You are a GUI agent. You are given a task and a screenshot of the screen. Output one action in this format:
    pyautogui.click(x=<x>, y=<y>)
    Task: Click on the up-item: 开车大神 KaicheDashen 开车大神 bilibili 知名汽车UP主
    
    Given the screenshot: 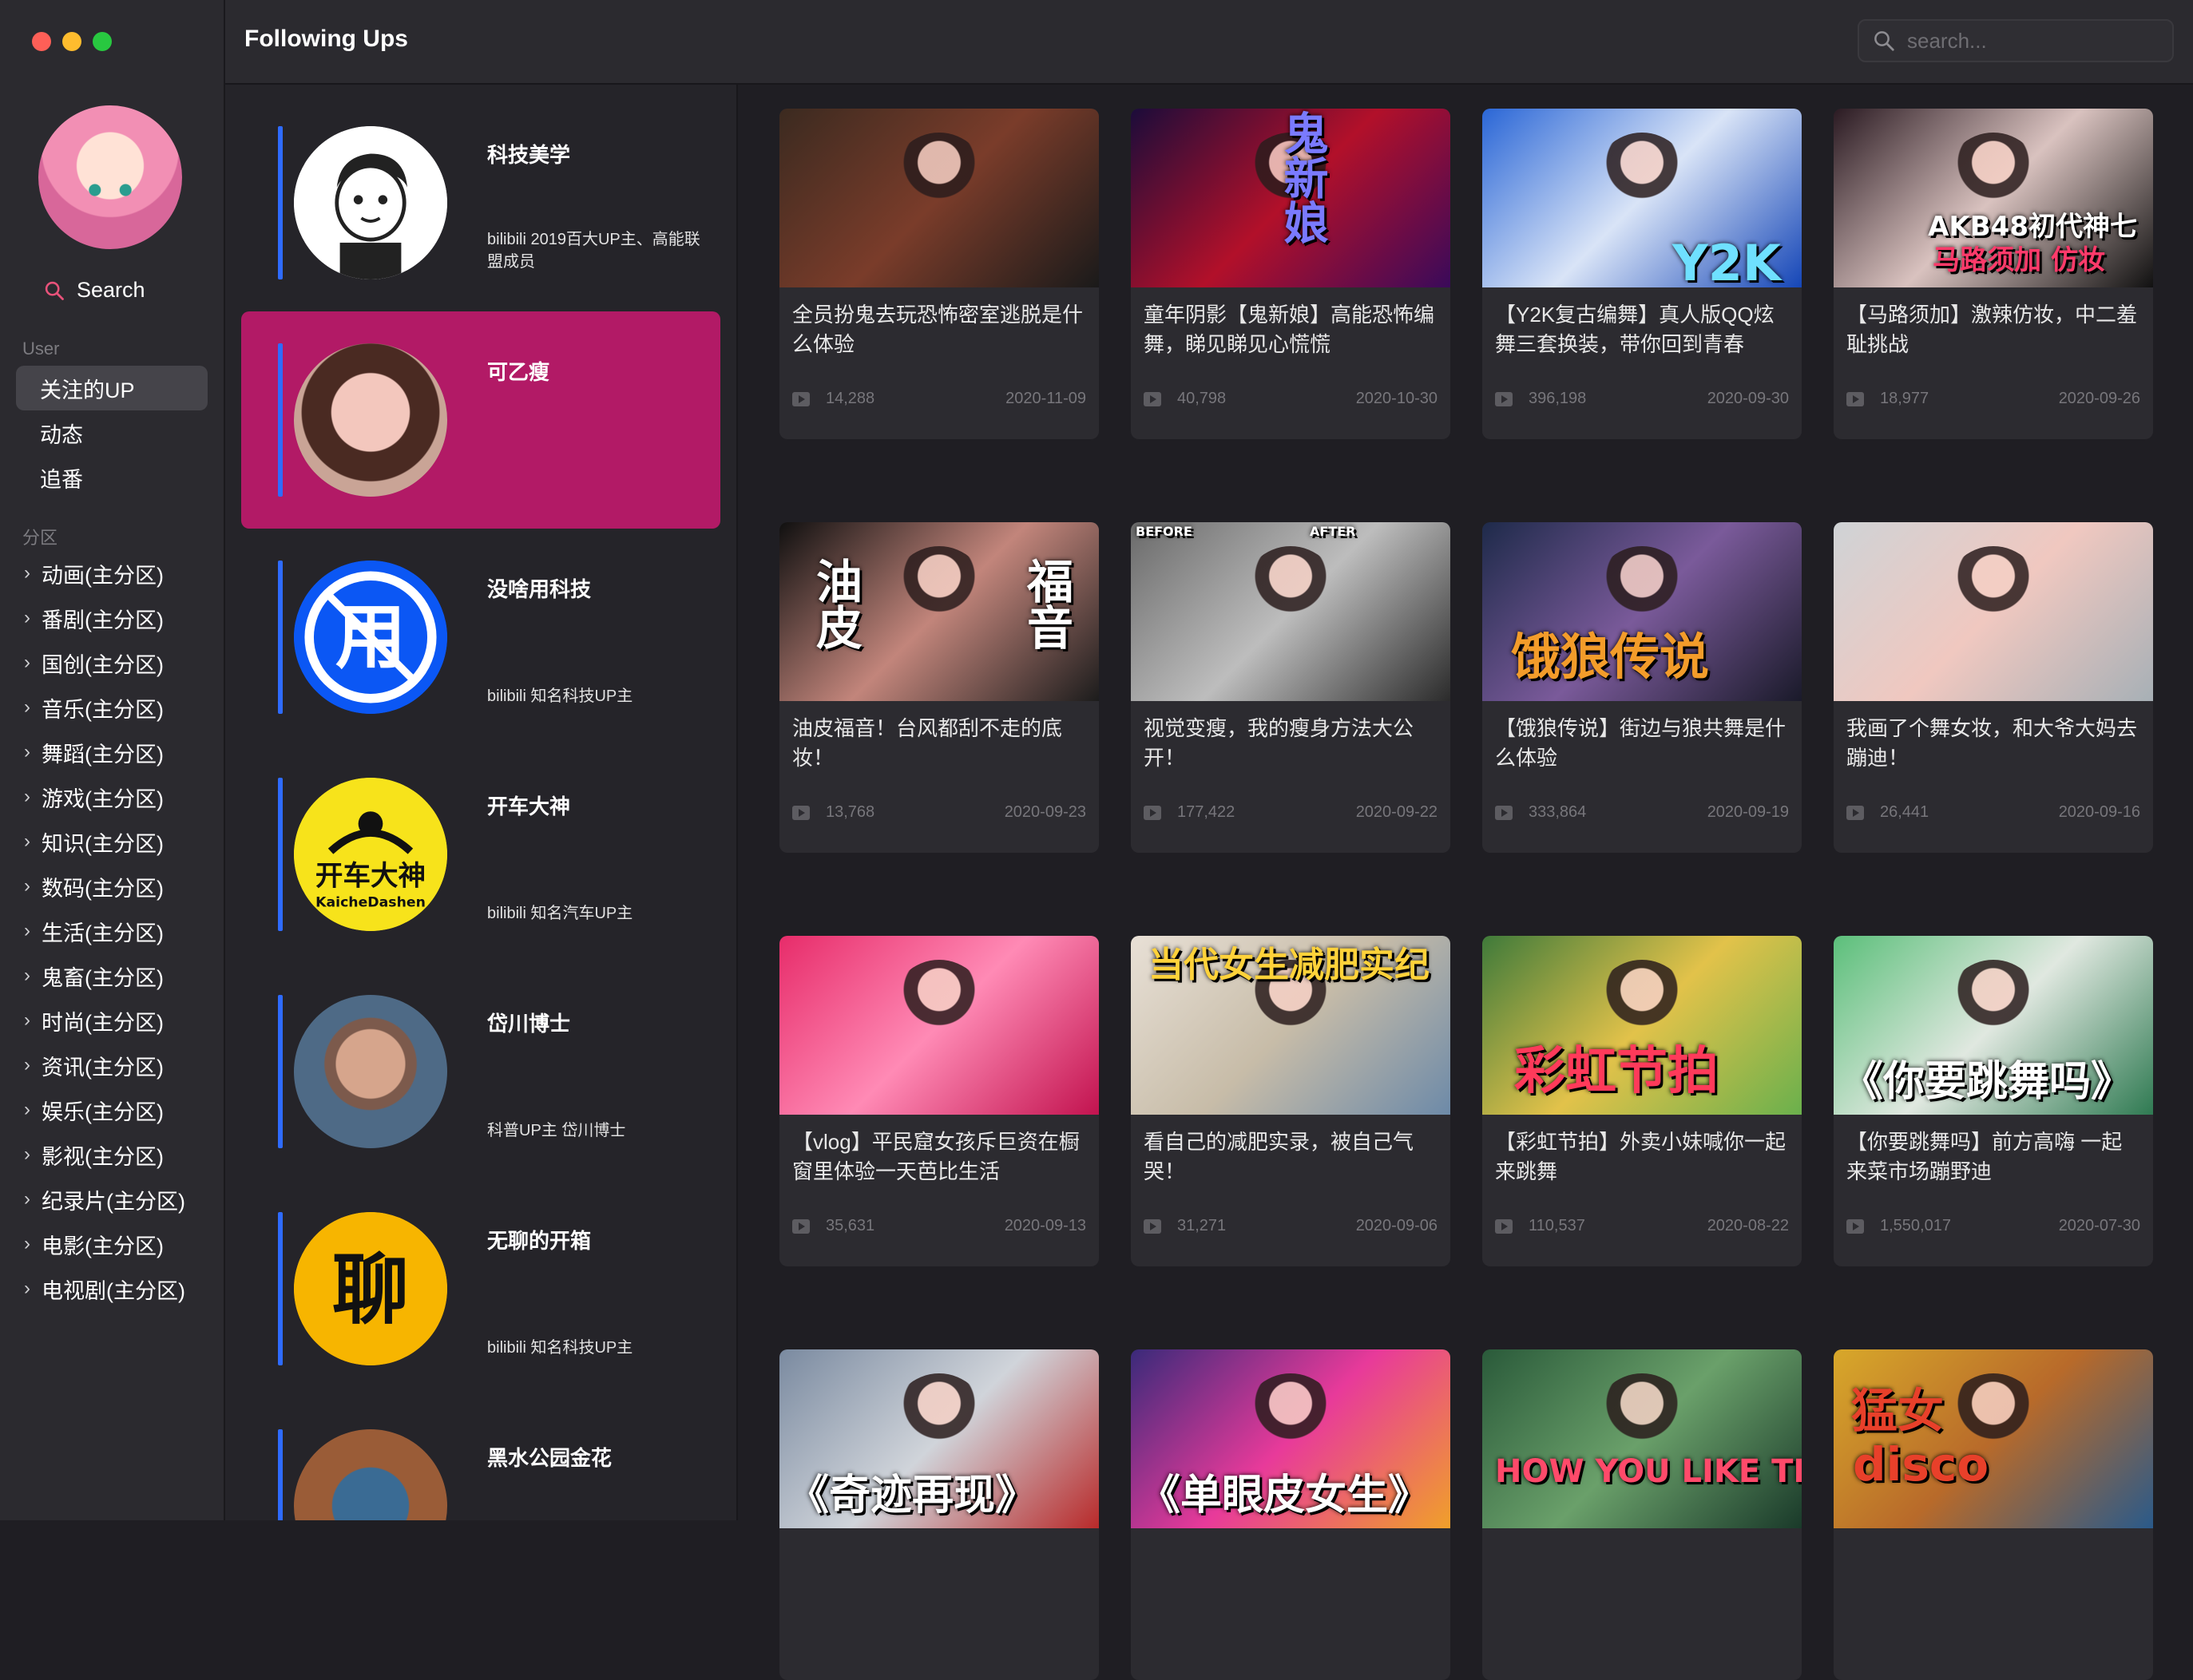 What is the action you would take?
    pyautogui.click(x=480, y=854)
    